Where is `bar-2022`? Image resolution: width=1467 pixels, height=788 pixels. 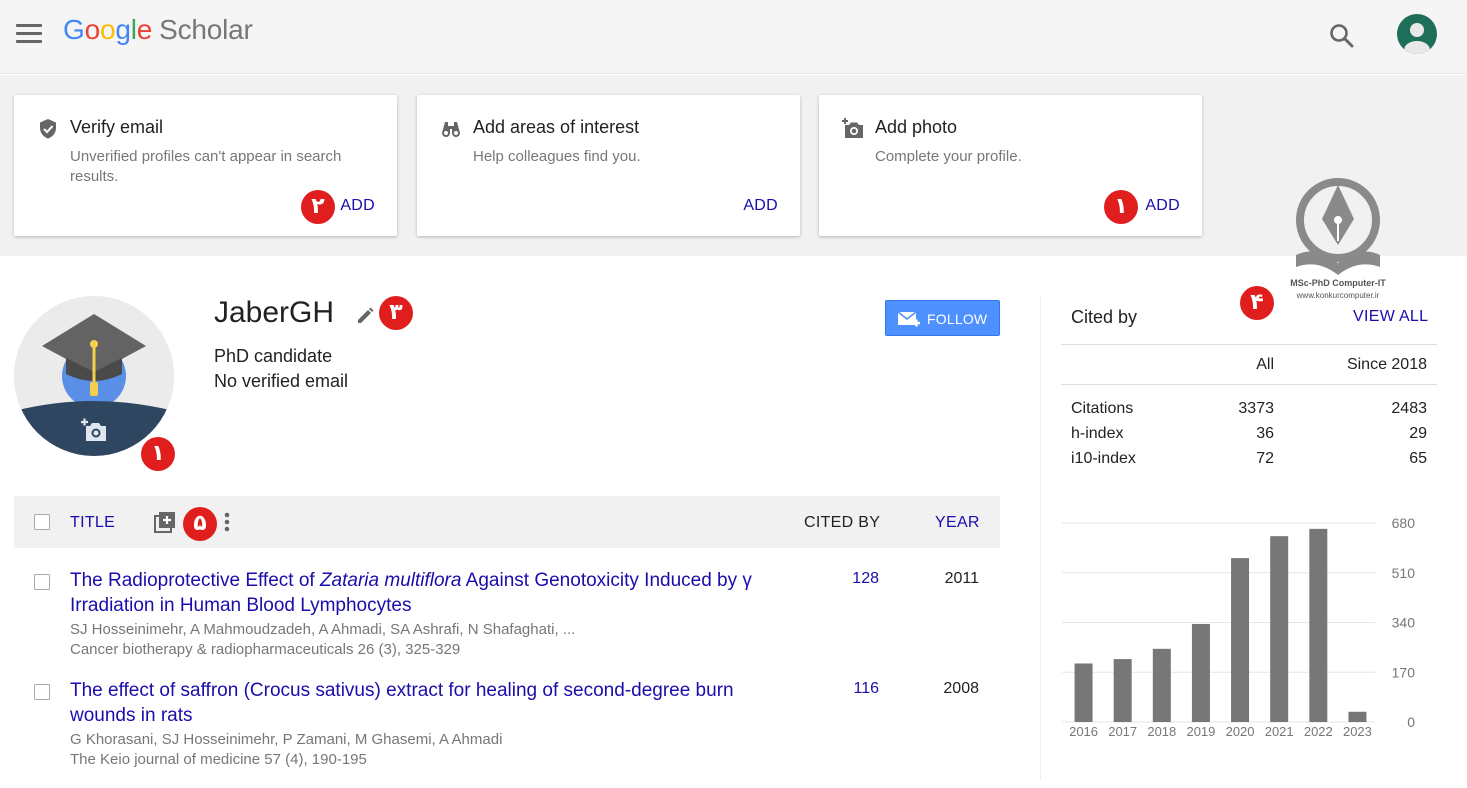
bar-2022 is located at coordinates (1318, 625).